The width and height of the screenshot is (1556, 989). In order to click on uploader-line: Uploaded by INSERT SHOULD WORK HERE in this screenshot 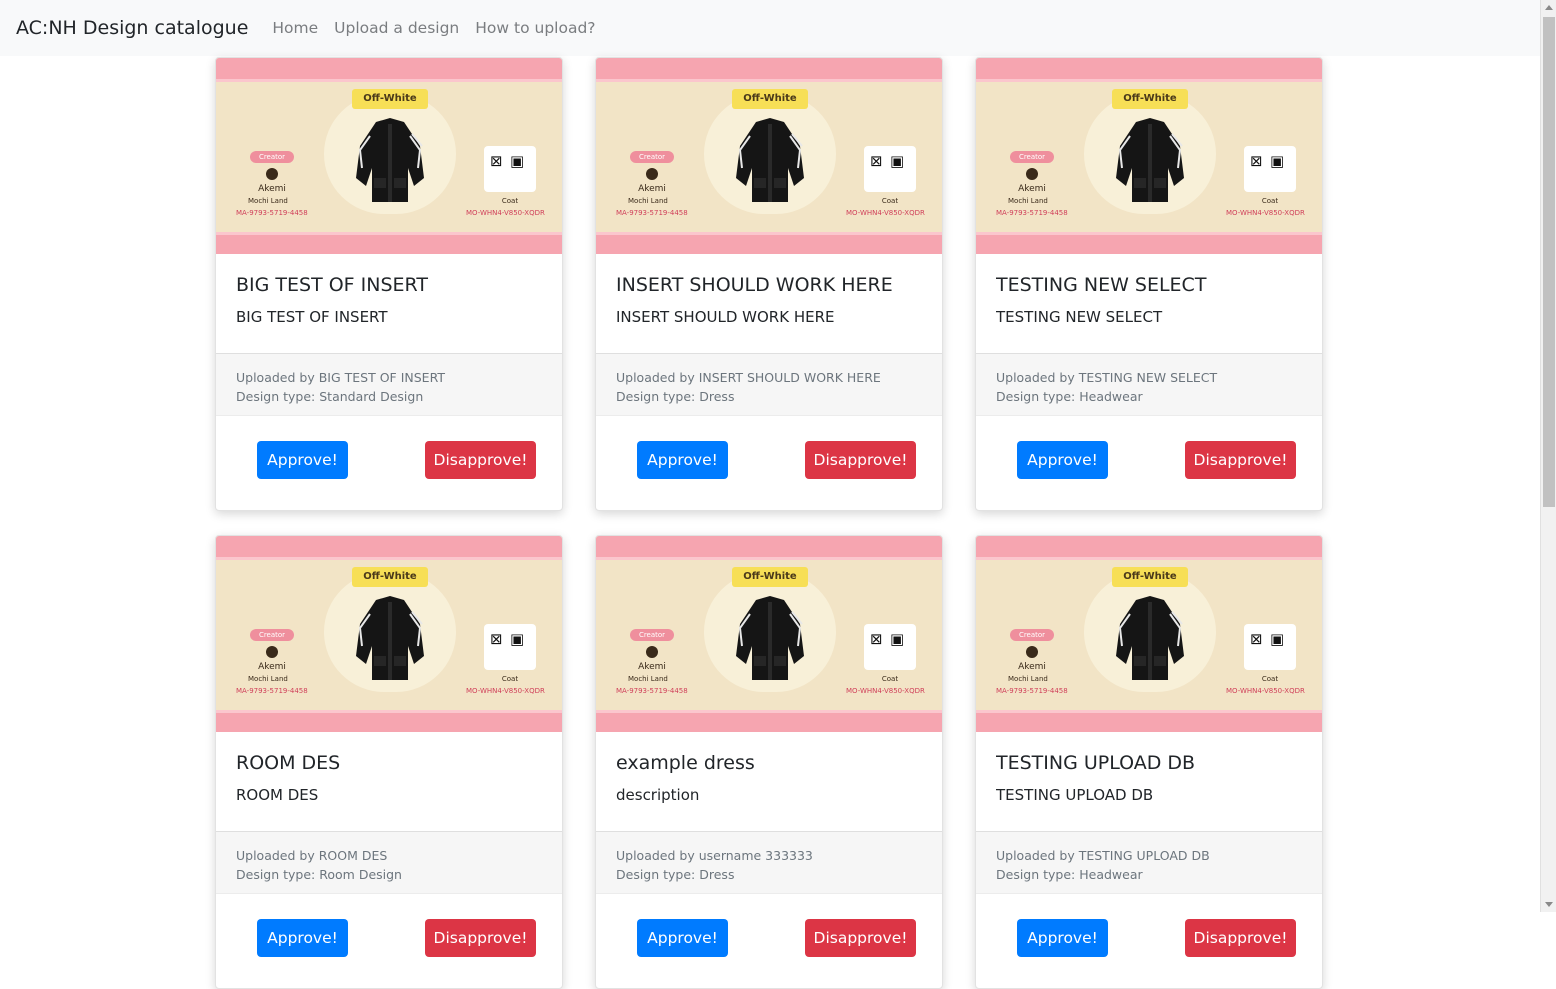, I will do `click(769, 377)`.